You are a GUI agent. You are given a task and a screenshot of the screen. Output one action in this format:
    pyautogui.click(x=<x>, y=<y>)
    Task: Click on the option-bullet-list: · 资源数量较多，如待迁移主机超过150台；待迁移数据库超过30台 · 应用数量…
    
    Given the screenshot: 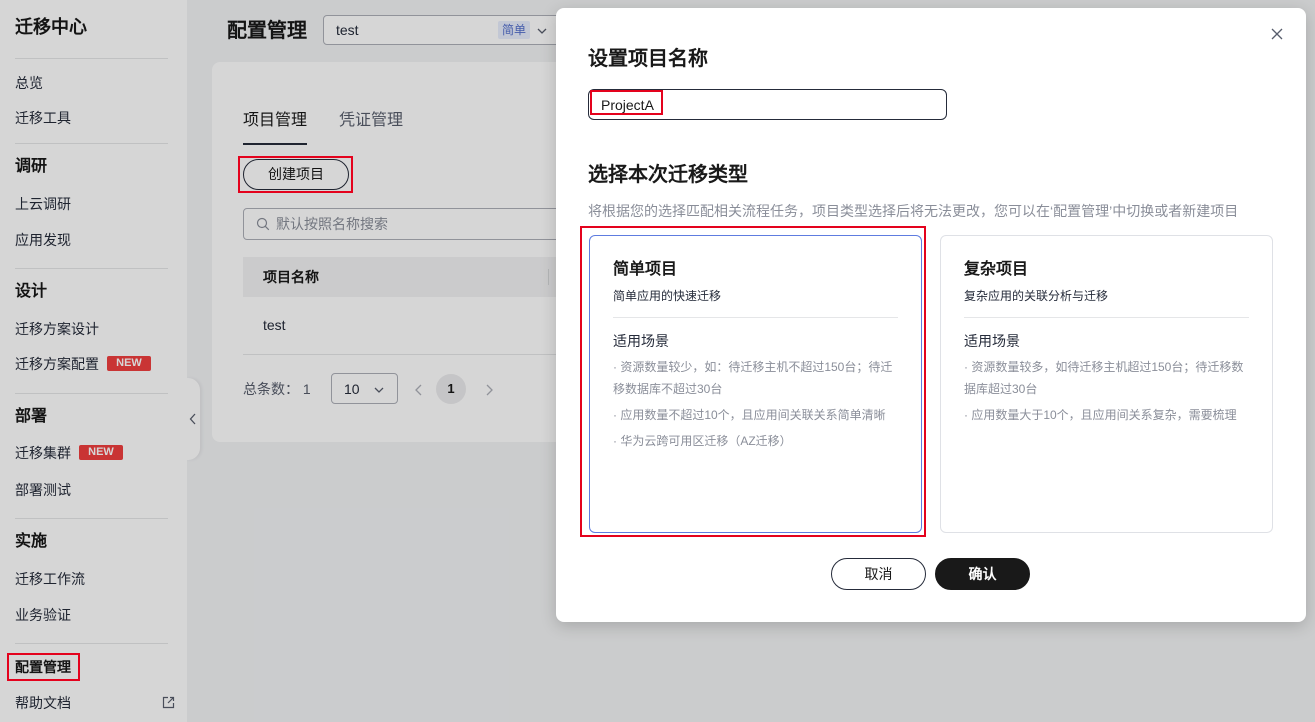 What is the action you would take?
    pyautogui.click(x=1107, y=393)
    